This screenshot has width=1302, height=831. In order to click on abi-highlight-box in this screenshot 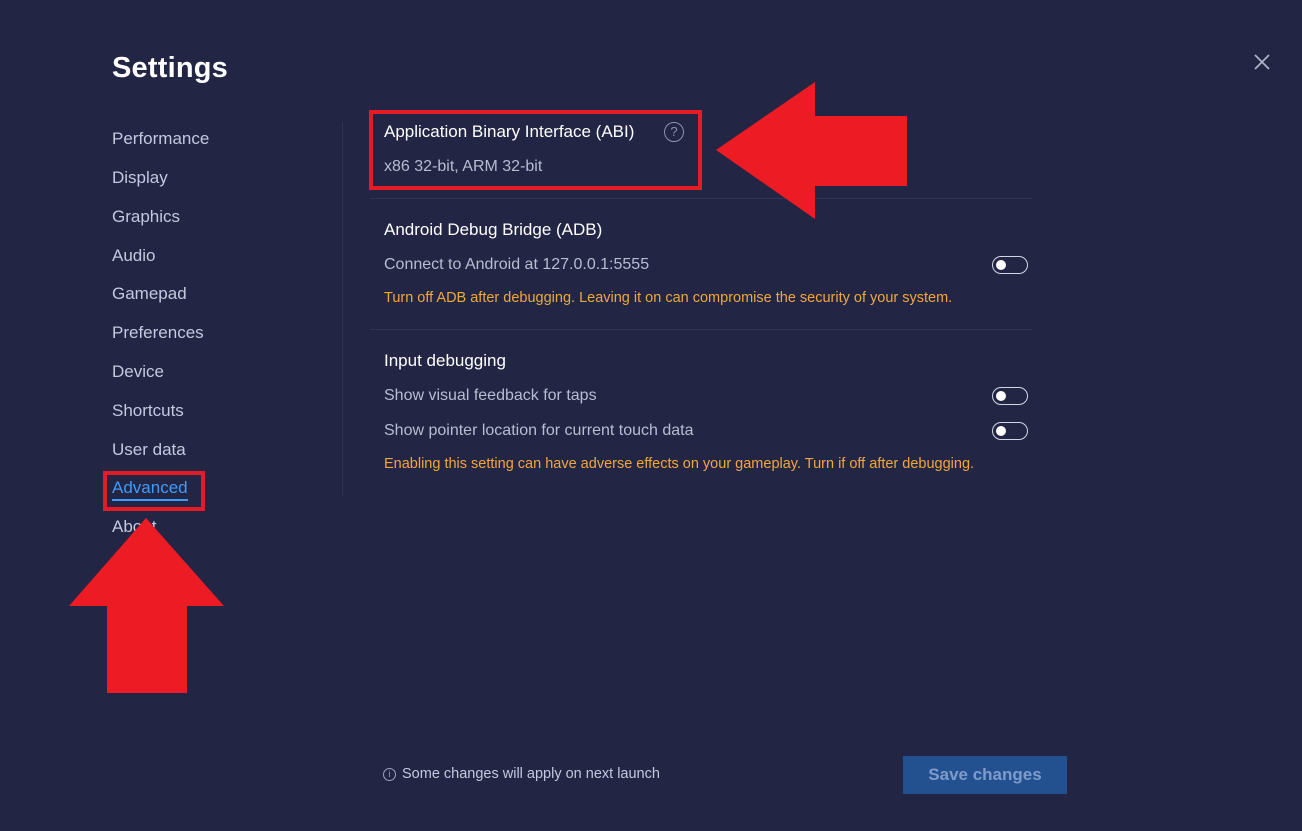, I will do `click(535, 150)`.